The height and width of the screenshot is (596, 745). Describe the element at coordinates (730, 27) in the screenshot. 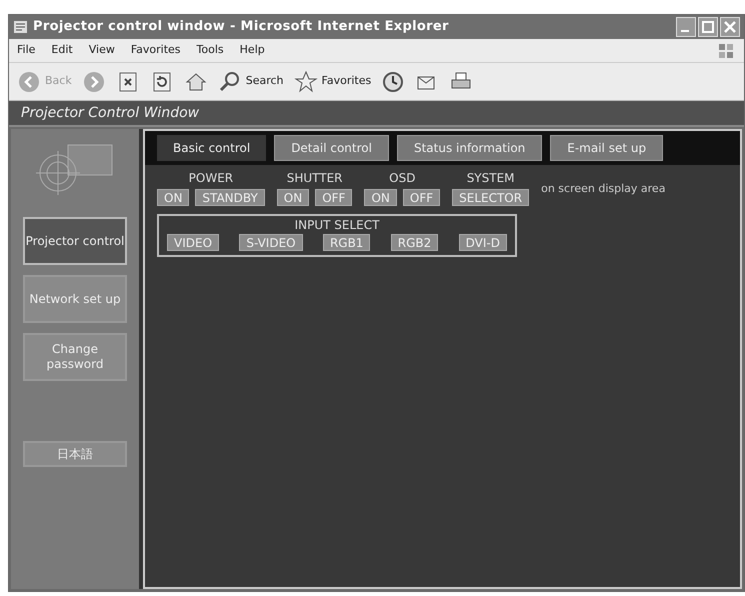

I see `close-icon` at that location.